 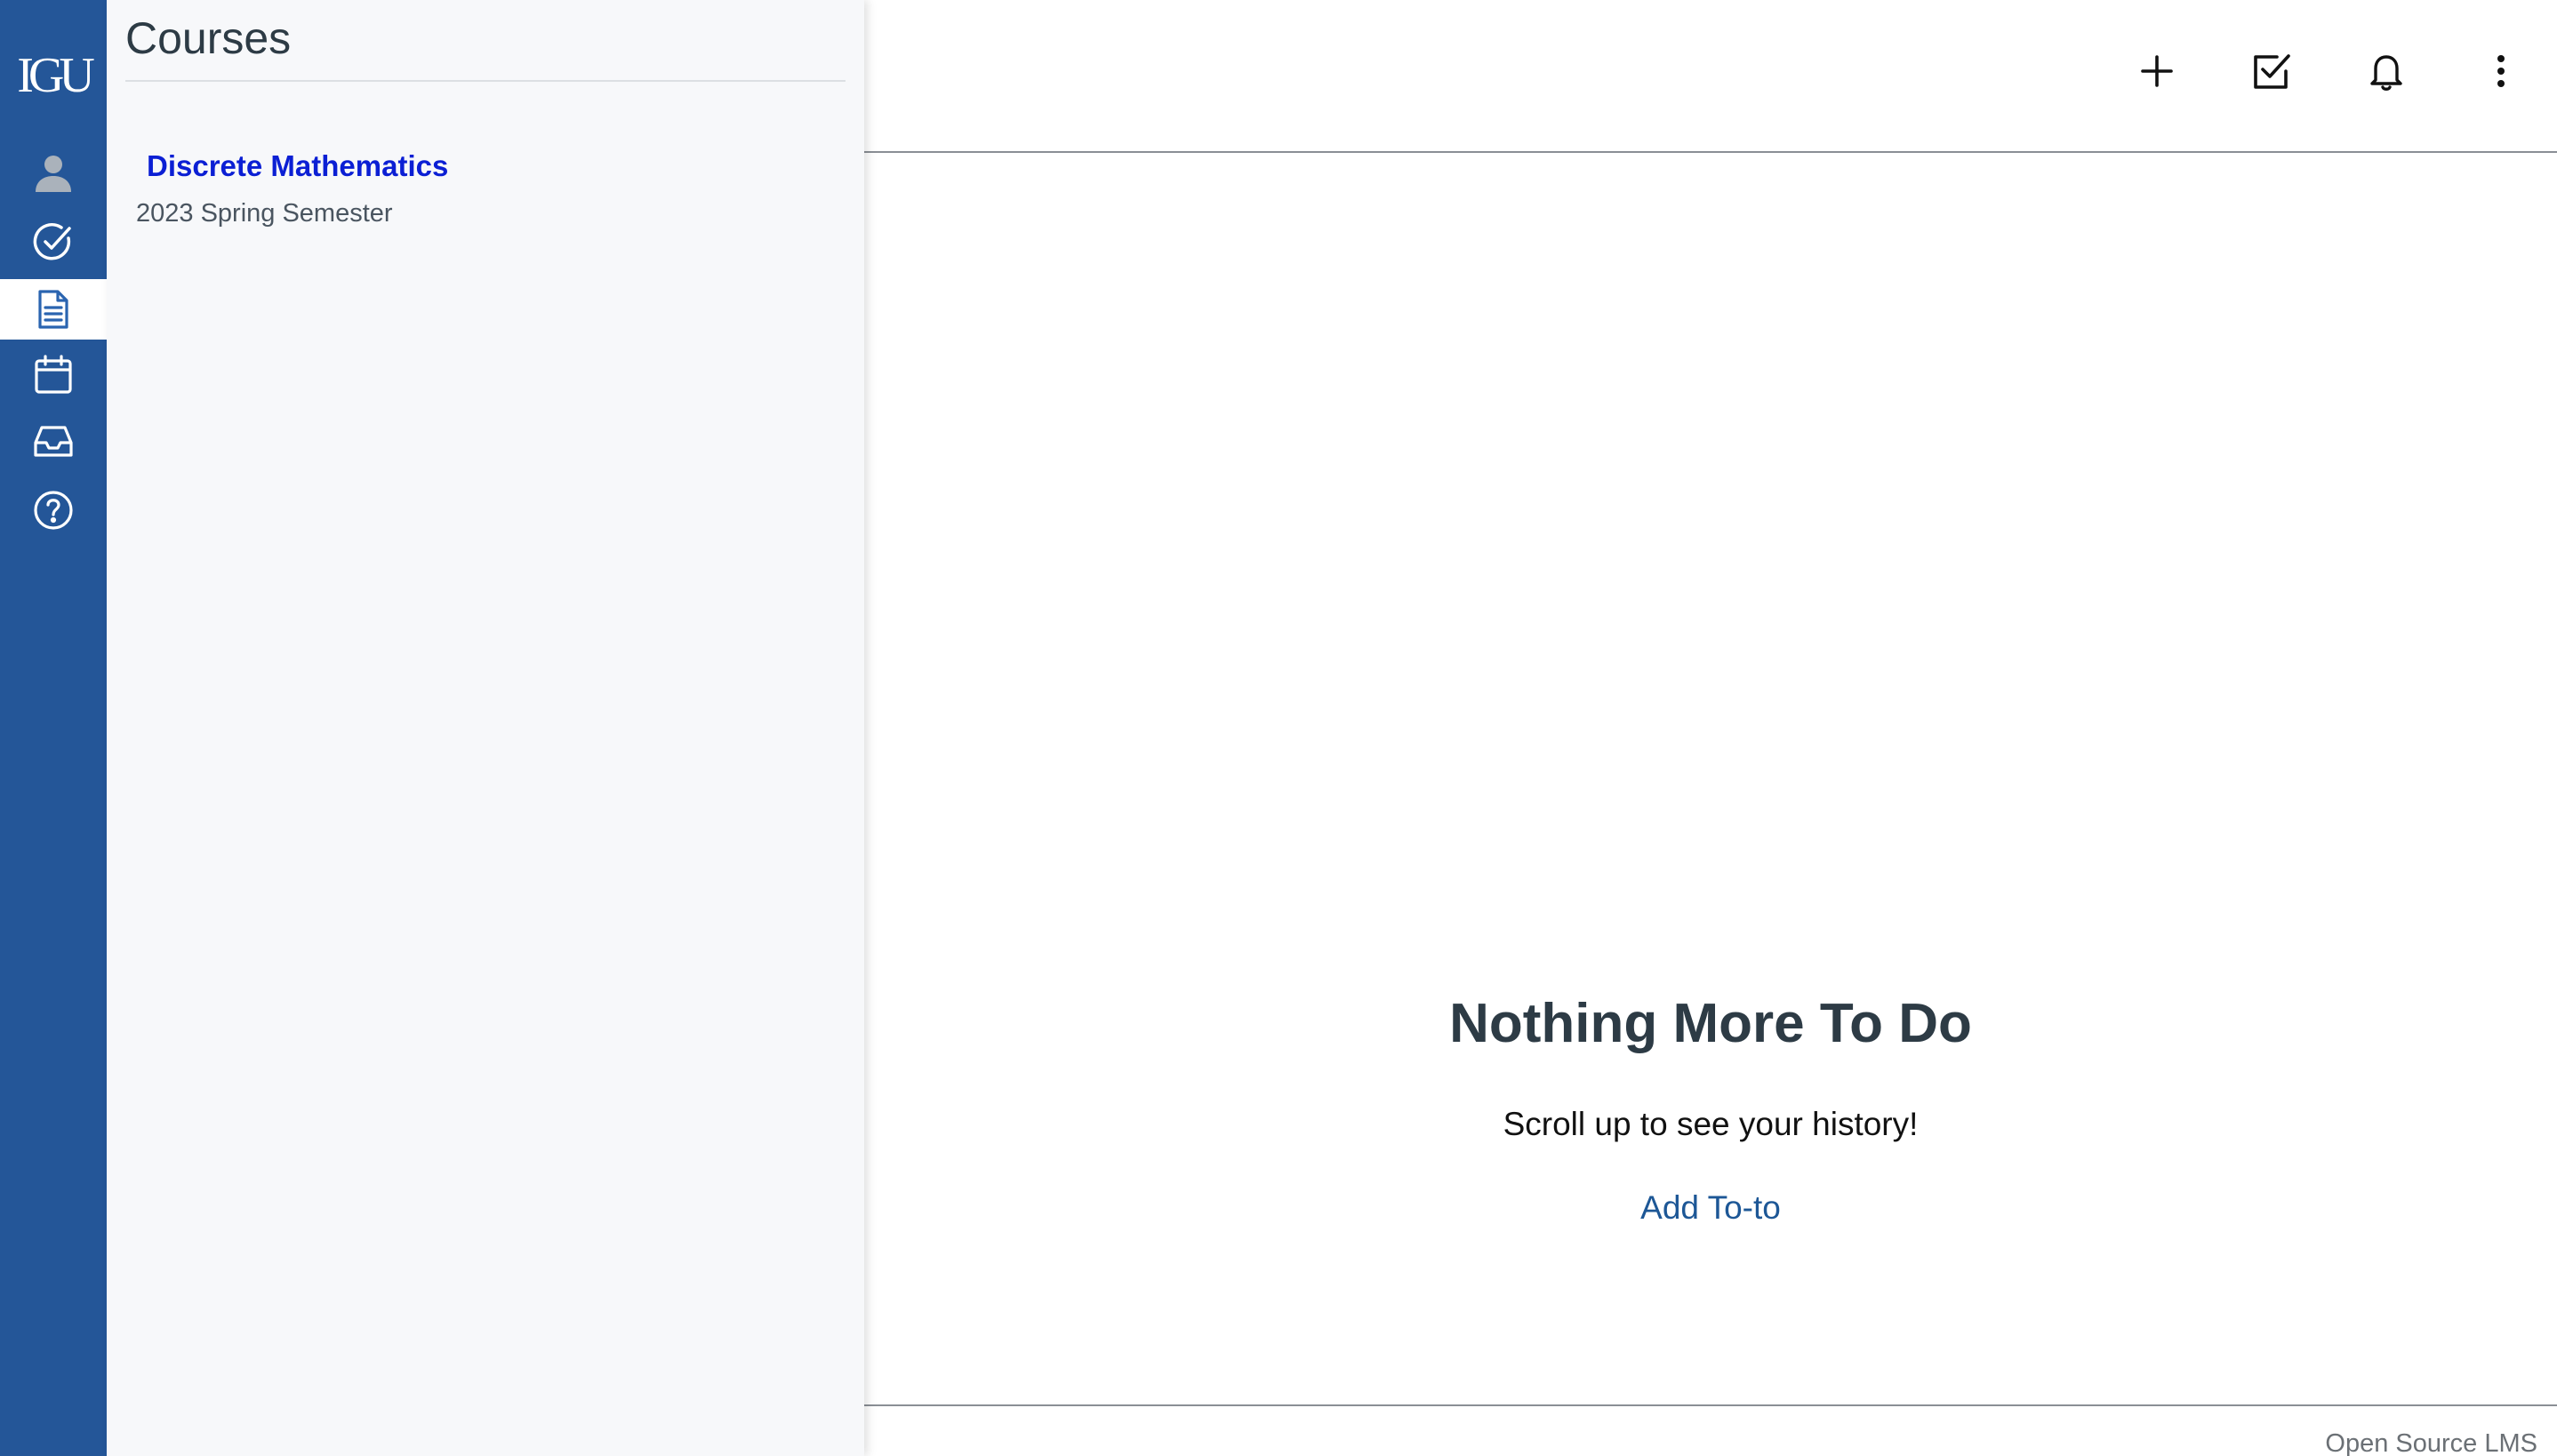 I want to click on nav-courses, so click(x=53, y=309).